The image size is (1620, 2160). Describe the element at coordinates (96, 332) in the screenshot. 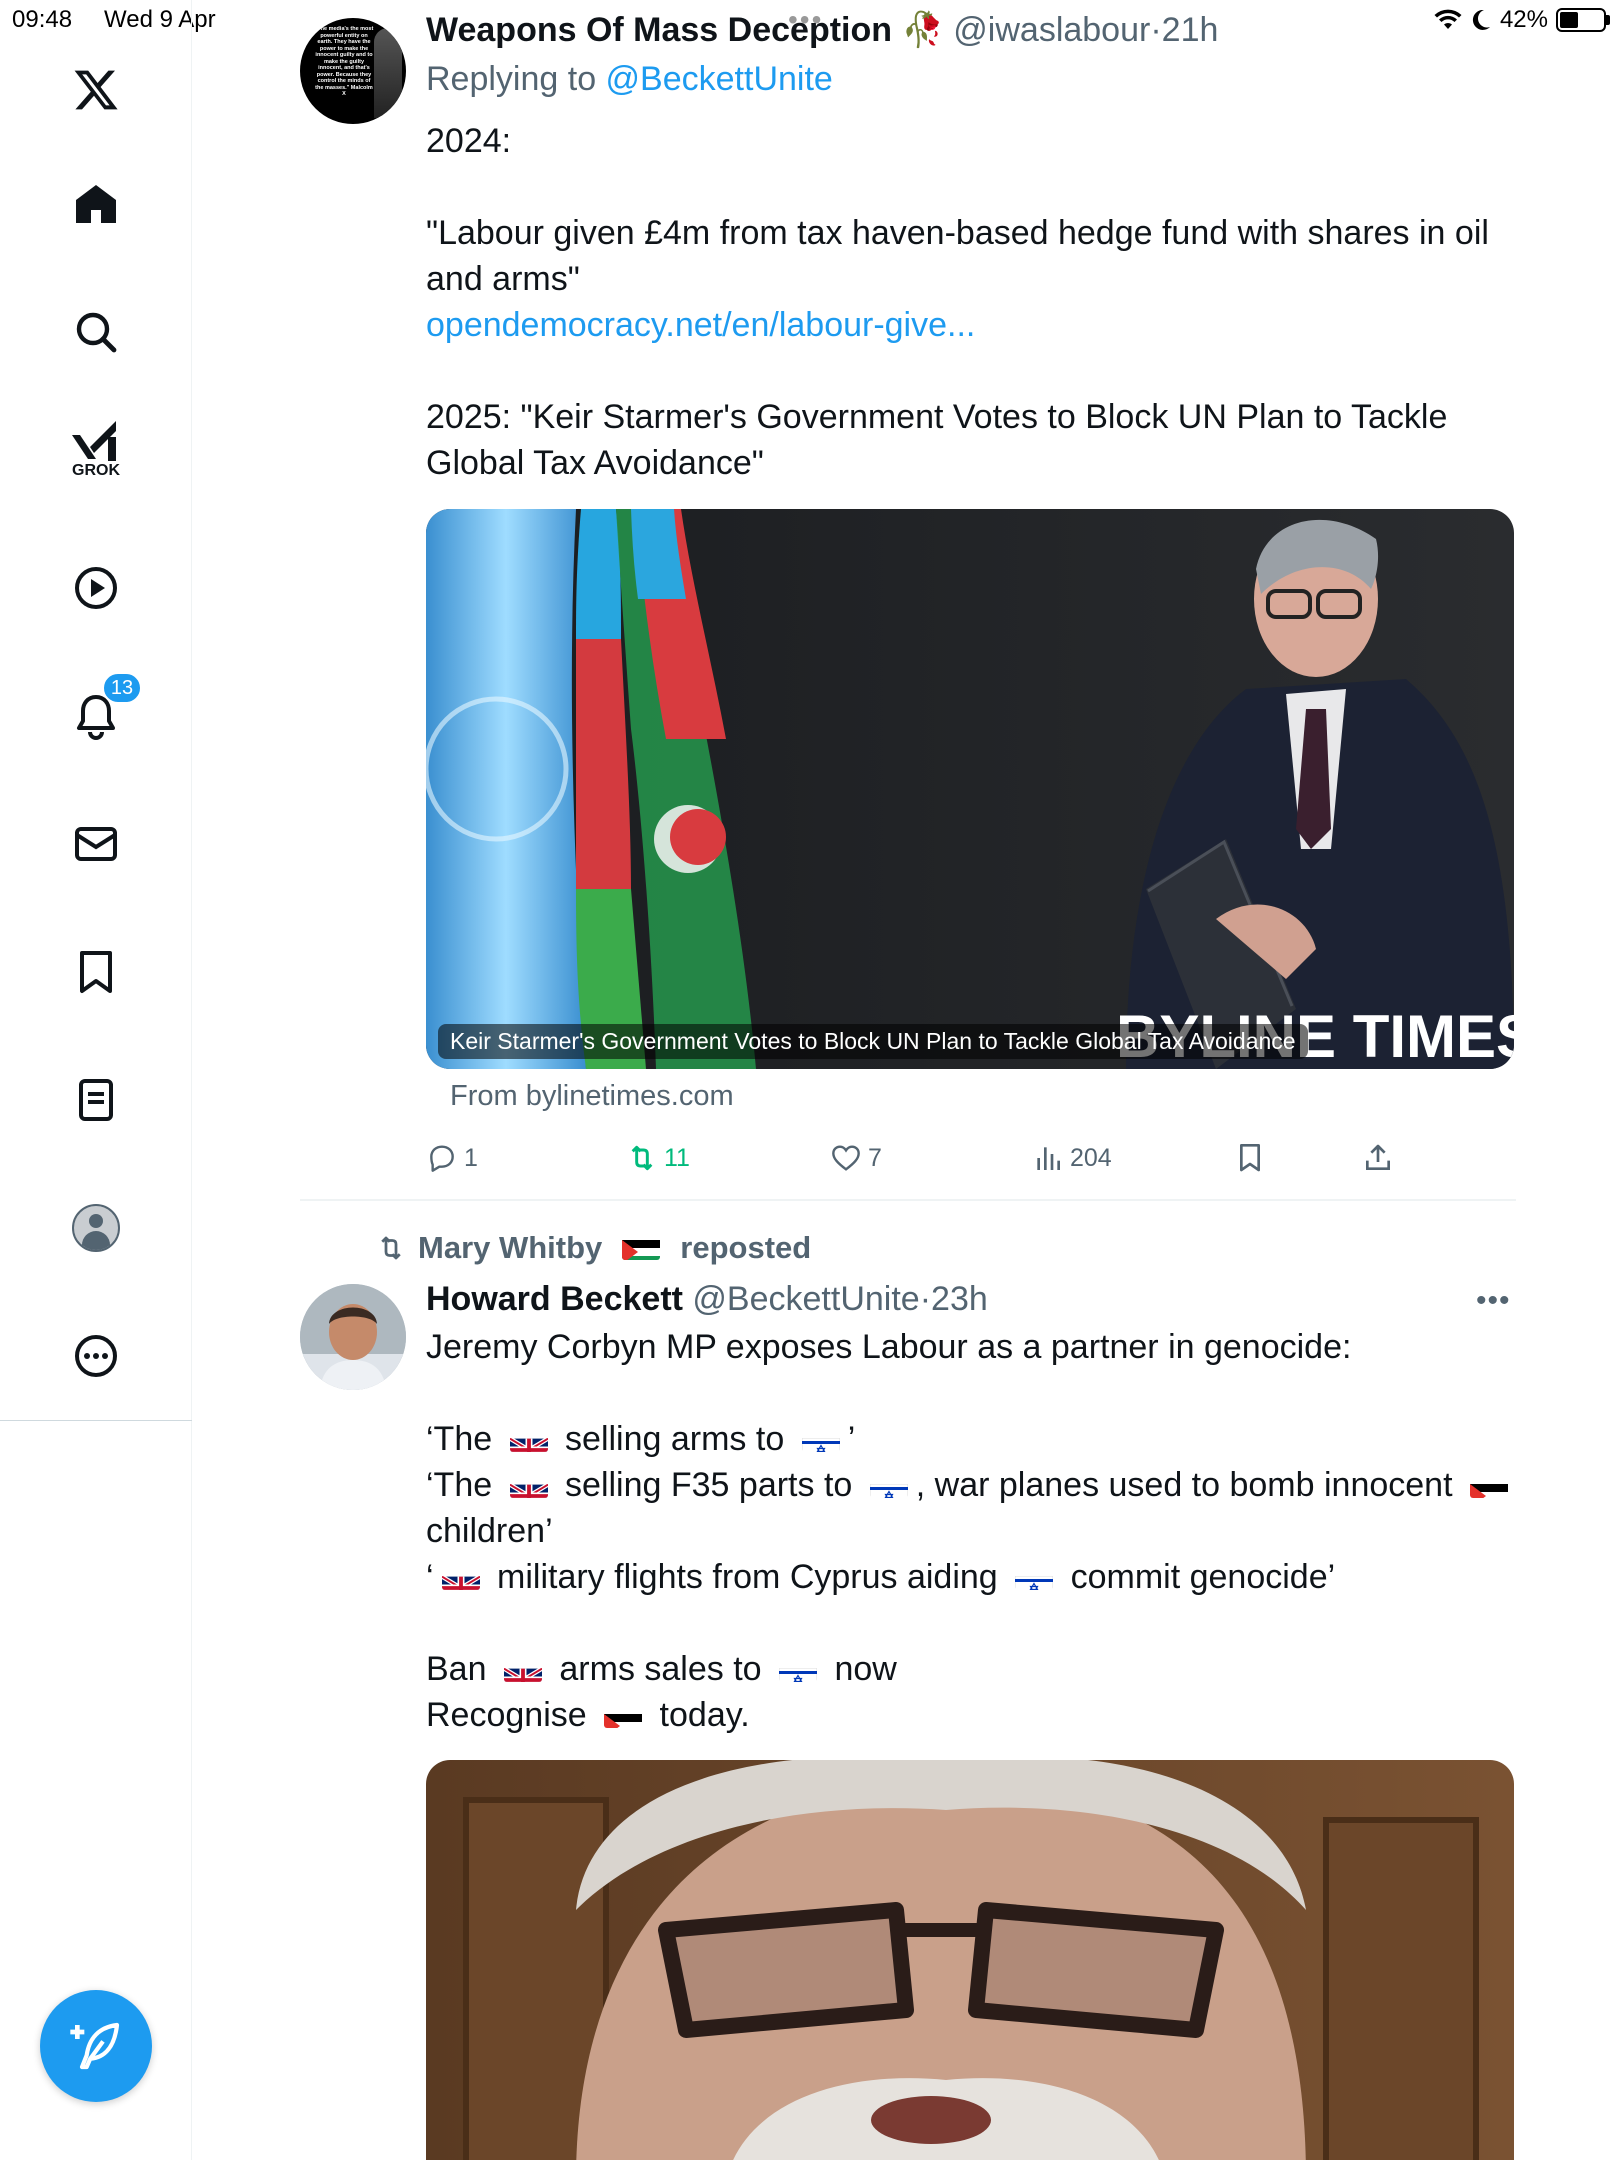

I see `search-icon` at that location.